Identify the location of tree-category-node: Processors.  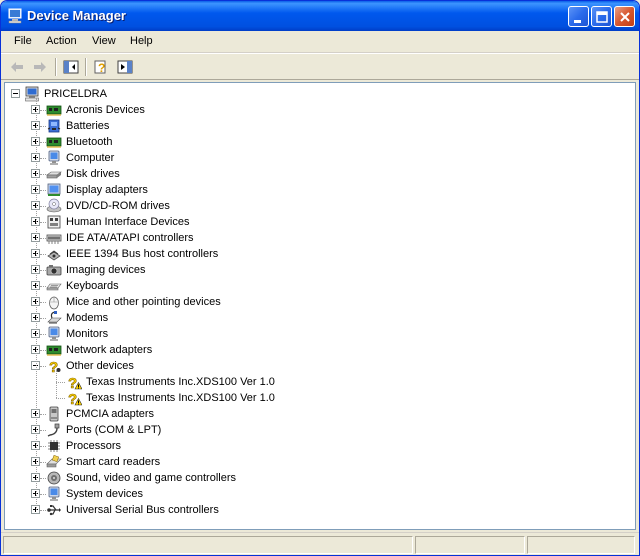
(315, 446).